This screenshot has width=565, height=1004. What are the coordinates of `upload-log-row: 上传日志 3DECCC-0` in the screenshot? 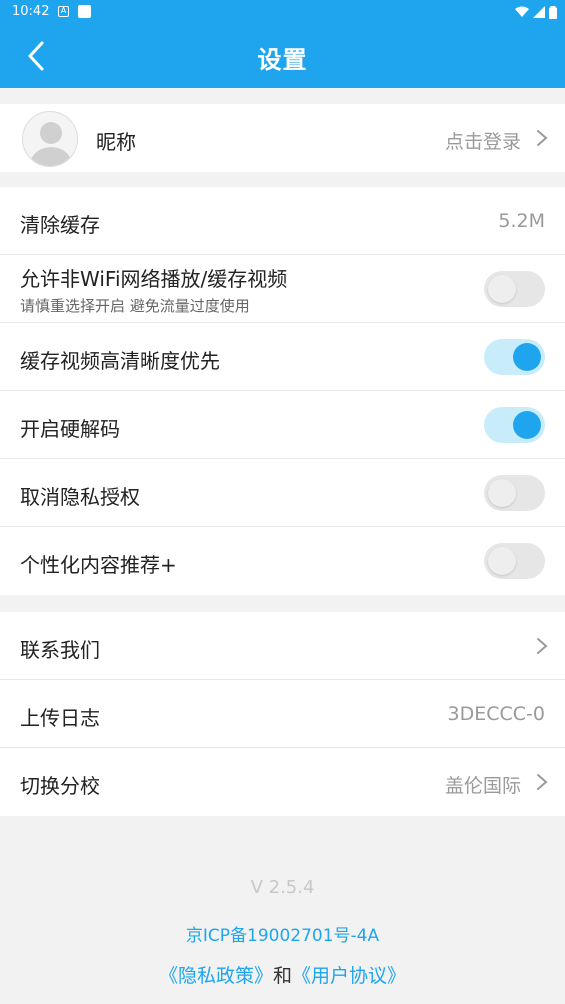 It's located at (282, 714).